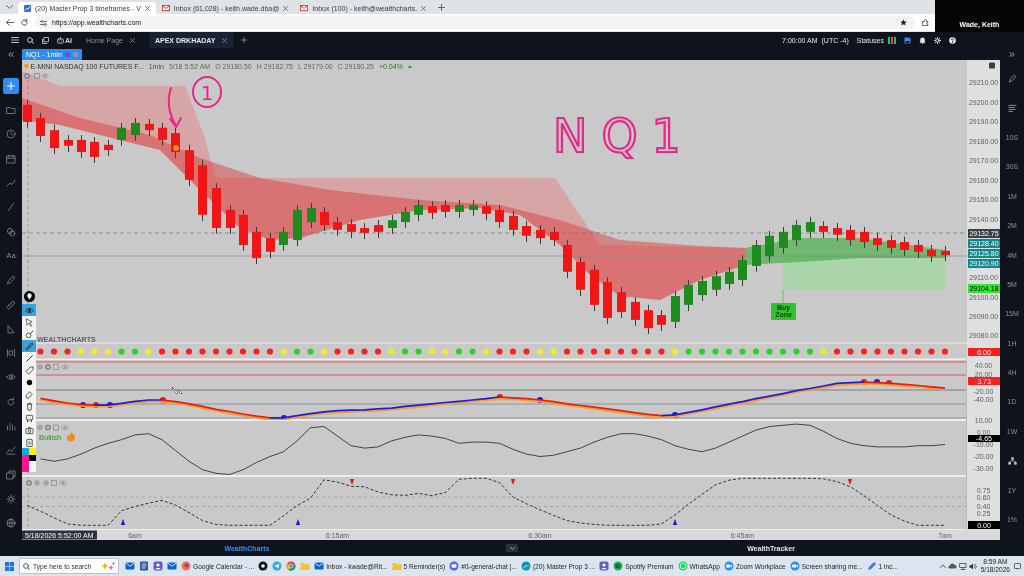  I want to click on help-icon, so click(952, 40).